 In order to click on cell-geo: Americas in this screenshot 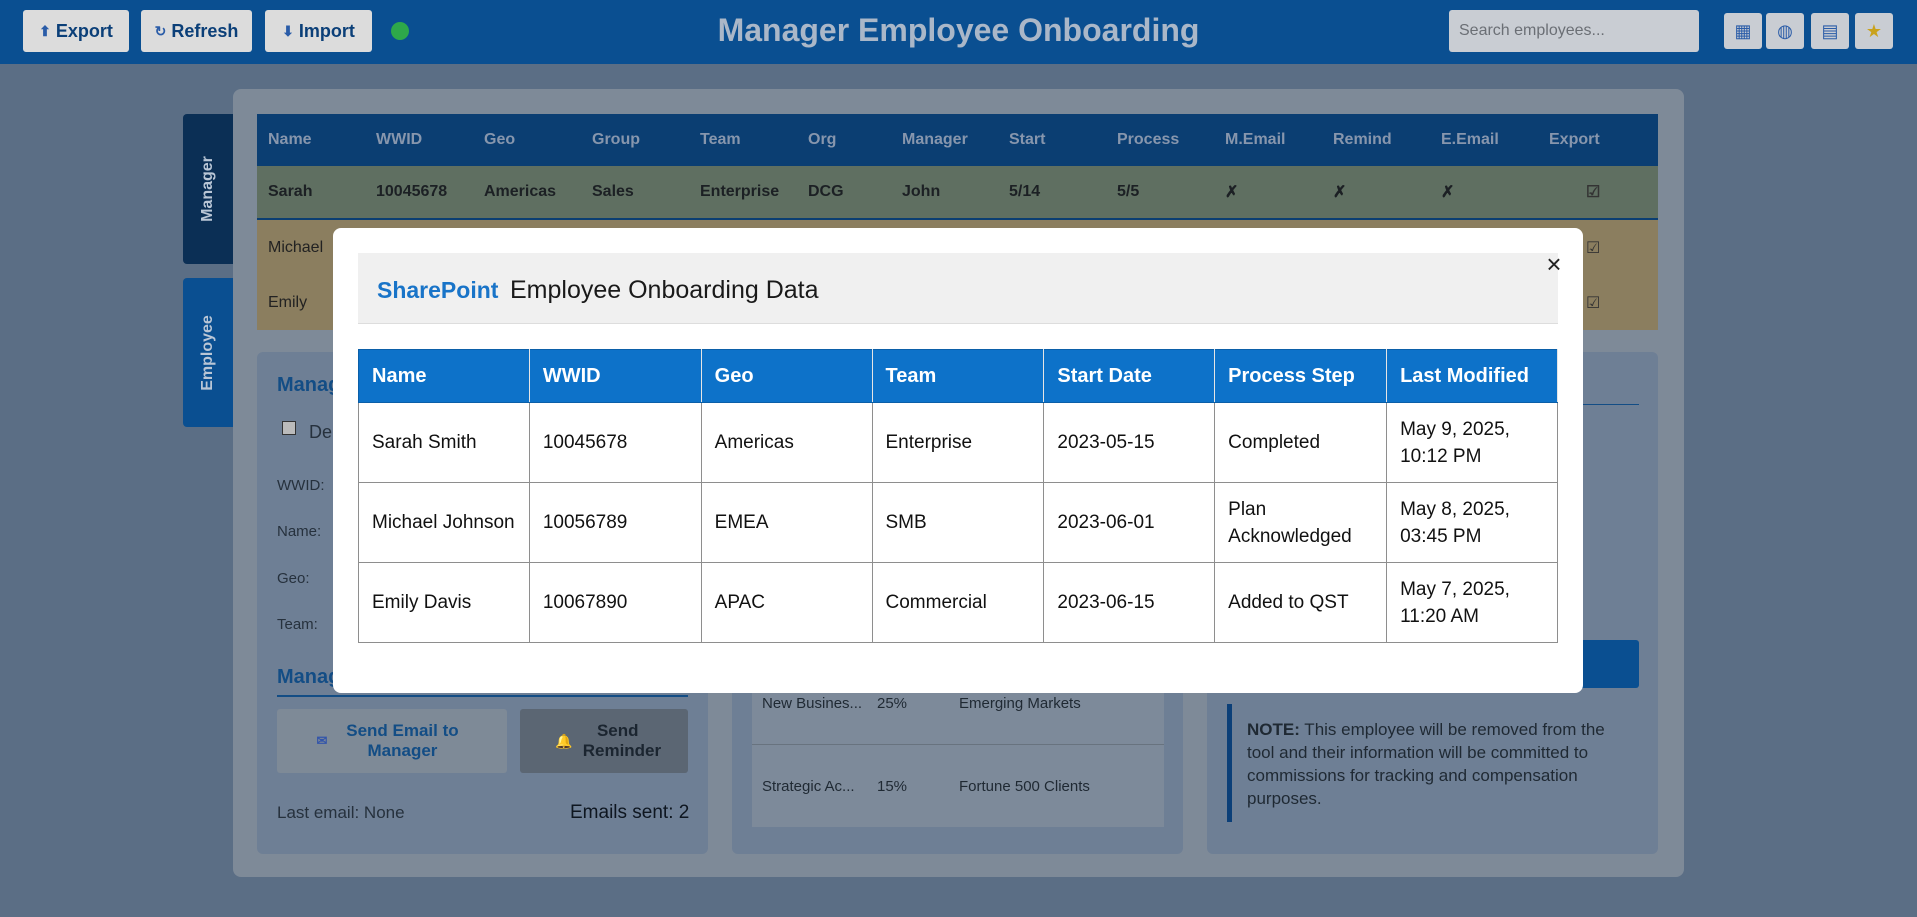, I will do `click(786, 442)`.